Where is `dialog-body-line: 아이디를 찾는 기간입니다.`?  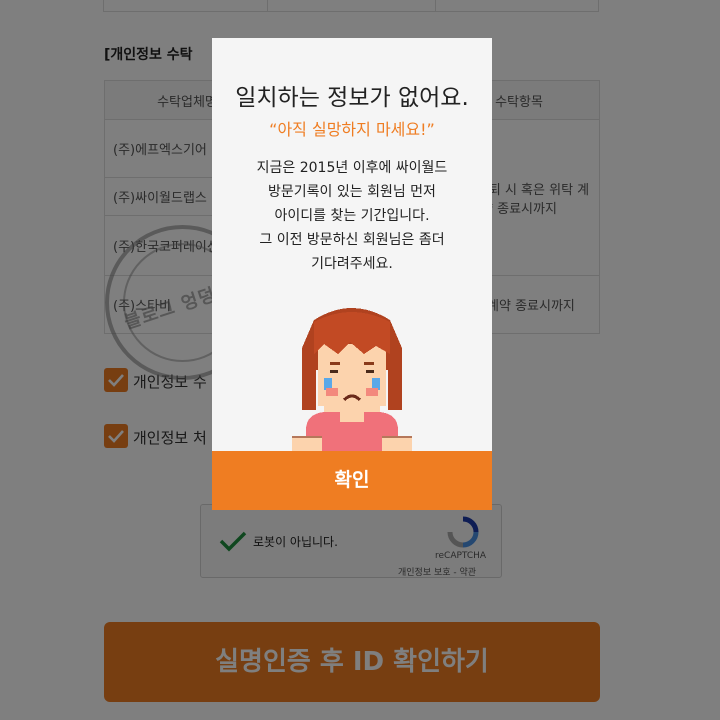
dialog-body-line: 아이디를 찾는 기간입니다. is located at coordinates (352, 216).